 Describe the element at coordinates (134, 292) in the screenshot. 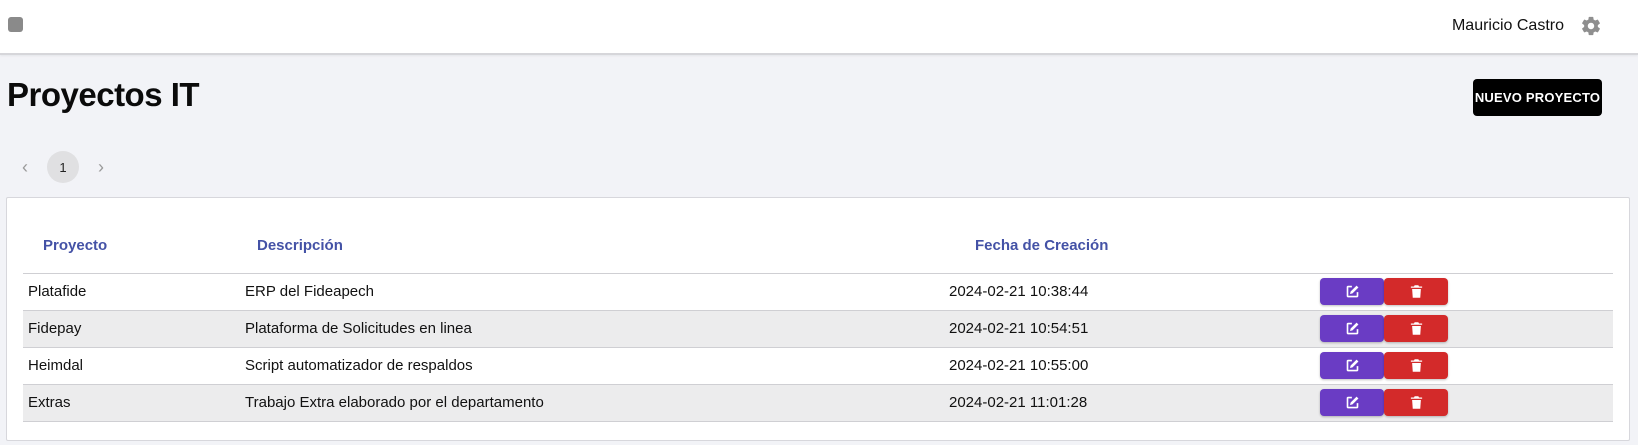

I see `cell-proyecto: Platafide` at that location.